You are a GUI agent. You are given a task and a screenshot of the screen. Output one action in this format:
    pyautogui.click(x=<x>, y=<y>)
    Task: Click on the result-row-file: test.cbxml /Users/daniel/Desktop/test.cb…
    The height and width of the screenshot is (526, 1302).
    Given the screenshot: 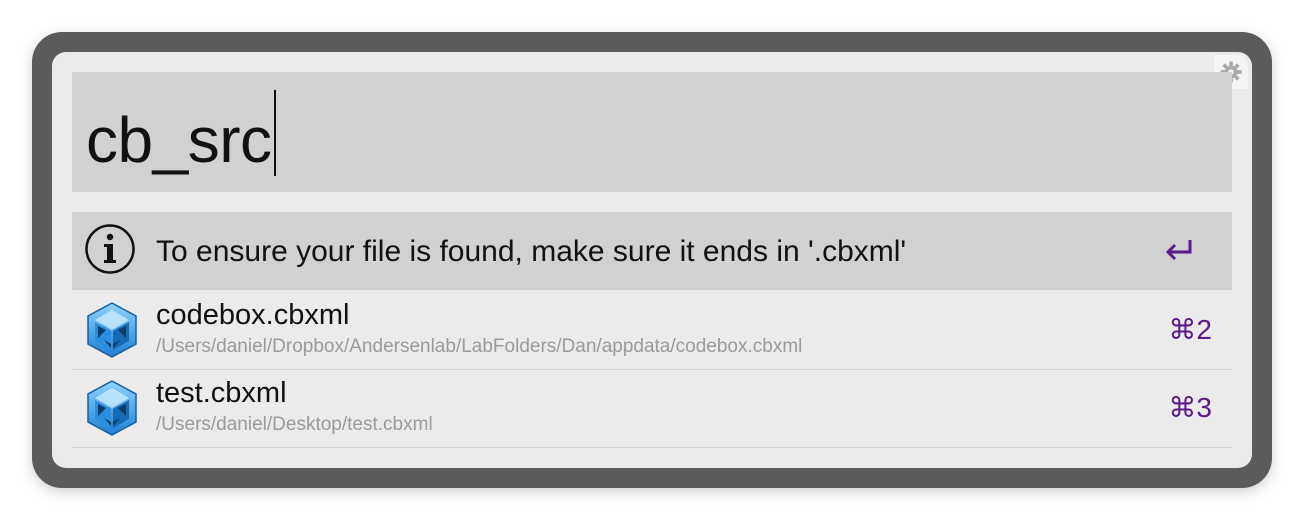 What is the action you would take?
    pyautogui.click(x=652, y=408)
    